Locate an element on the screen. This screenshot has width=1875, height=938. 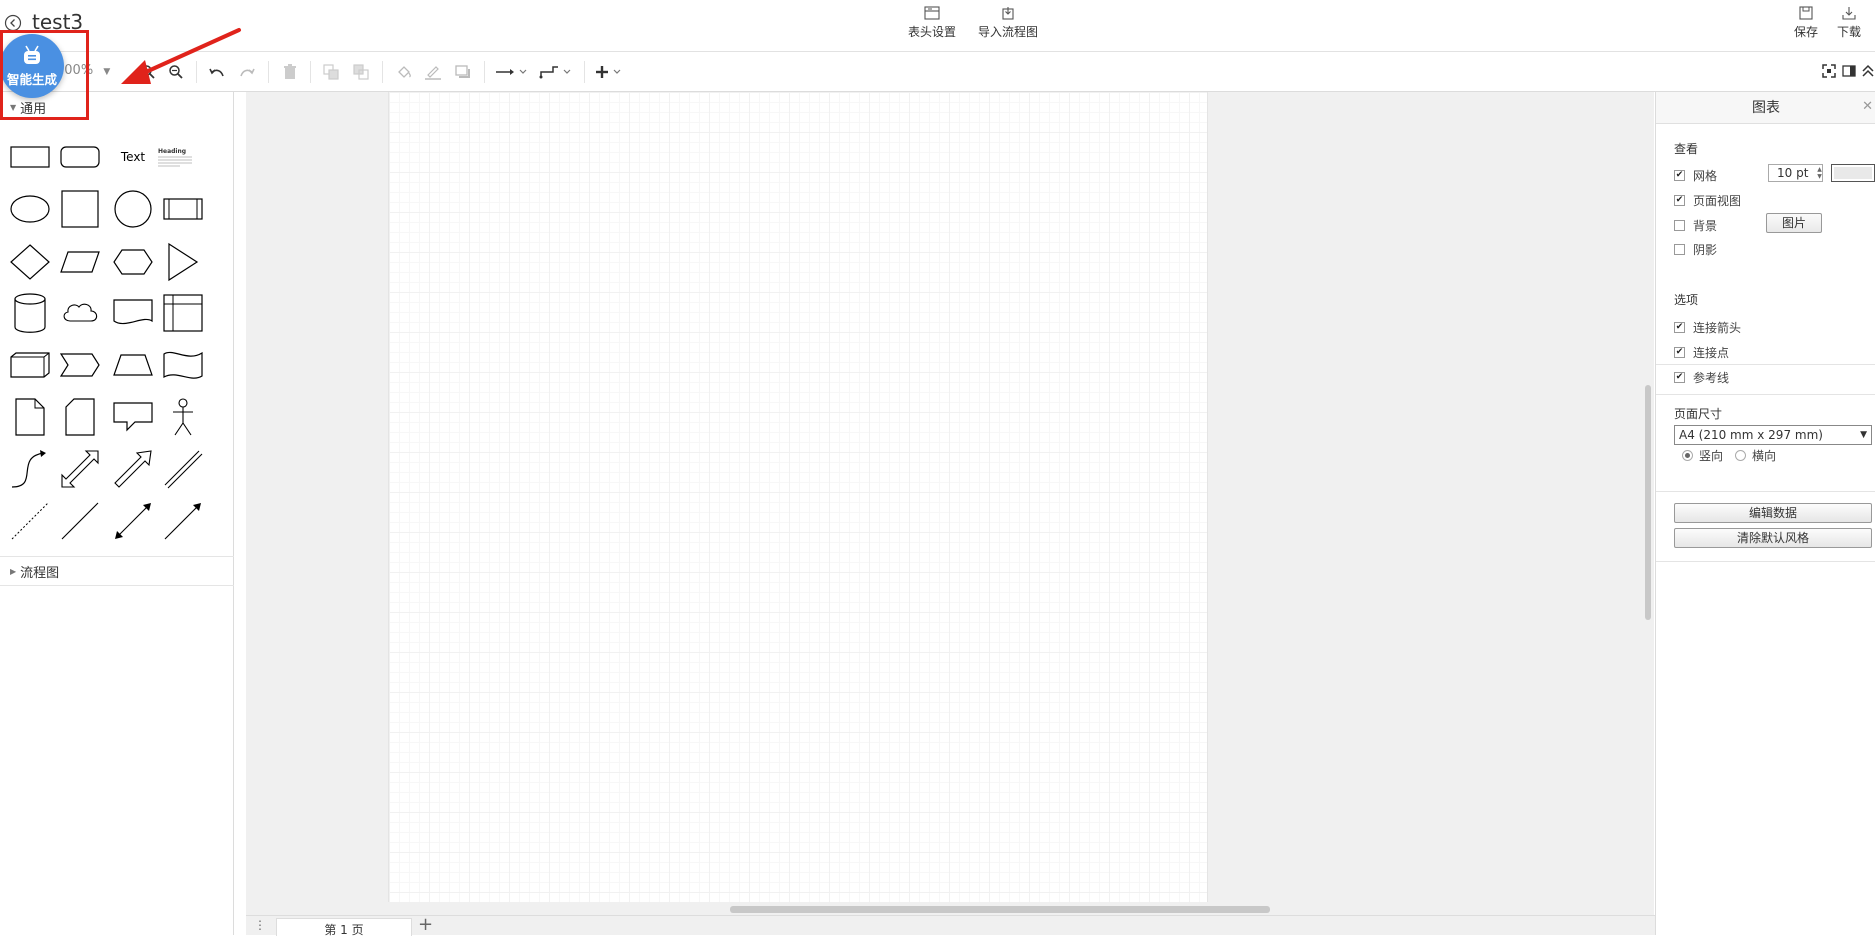
shape-bidirectional-connector is located at coordinates (133, 521).